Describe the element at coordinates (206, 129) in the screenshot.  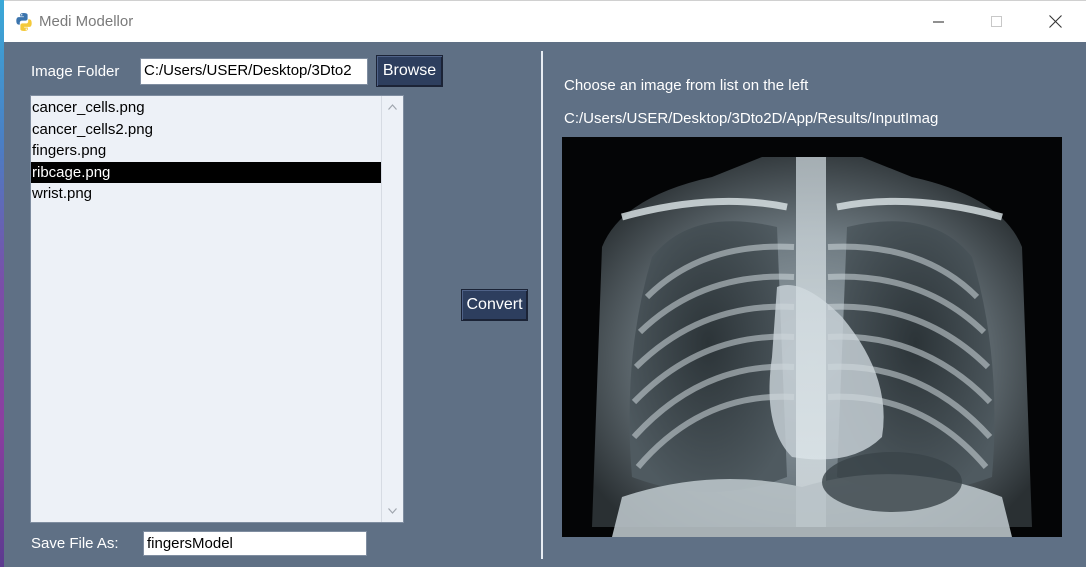
I see `file-list-item: cancer_cells2.png` at that location.